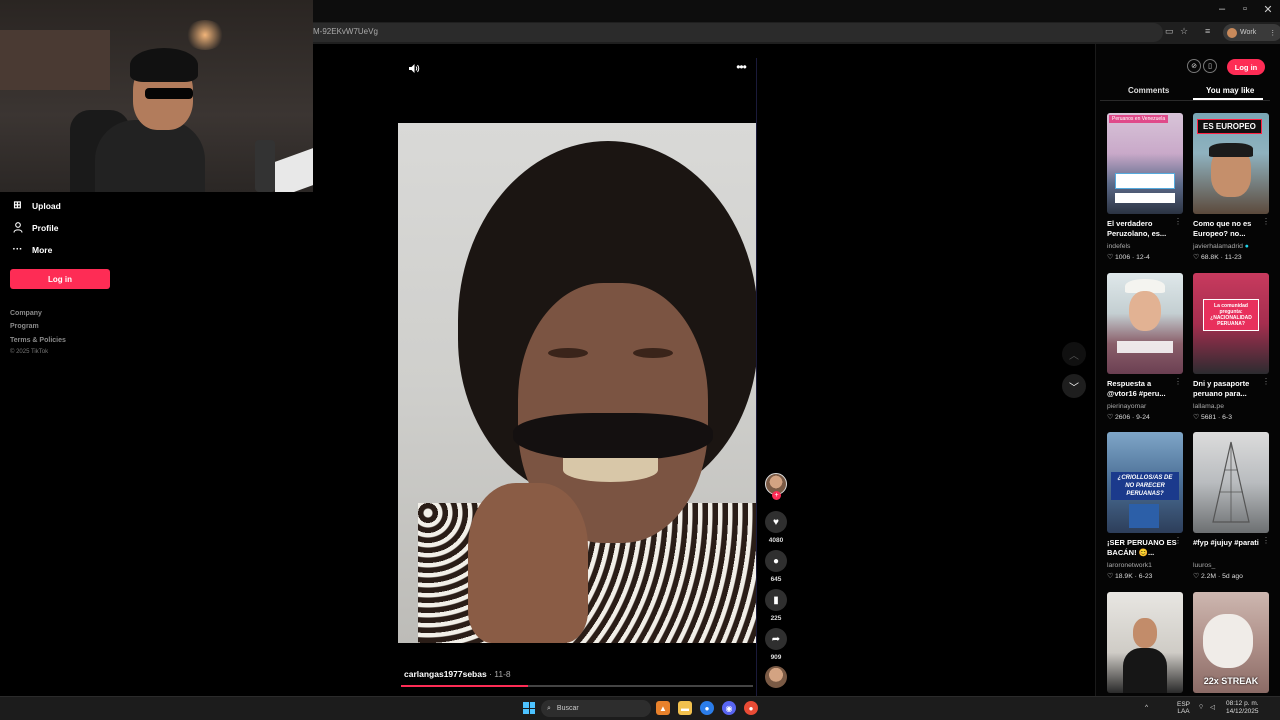 The height and width of the screenshot is (720, 1280). What do you see at coordinates (1245, 9) in the screenshot?
I see `maximize-icon: ▫` at bounding box center [1245, 9].